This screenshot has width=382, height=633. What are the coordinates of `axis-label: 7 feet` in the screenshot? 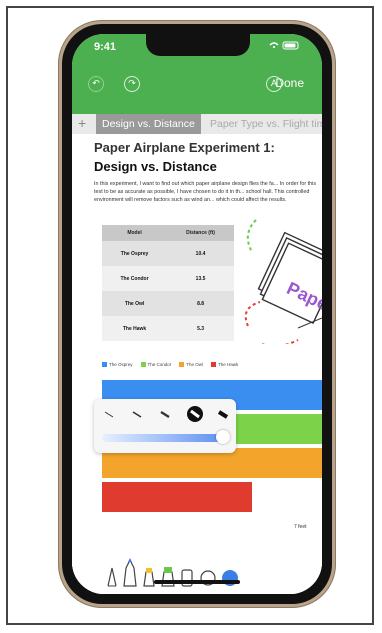 It's located at (300, 527).